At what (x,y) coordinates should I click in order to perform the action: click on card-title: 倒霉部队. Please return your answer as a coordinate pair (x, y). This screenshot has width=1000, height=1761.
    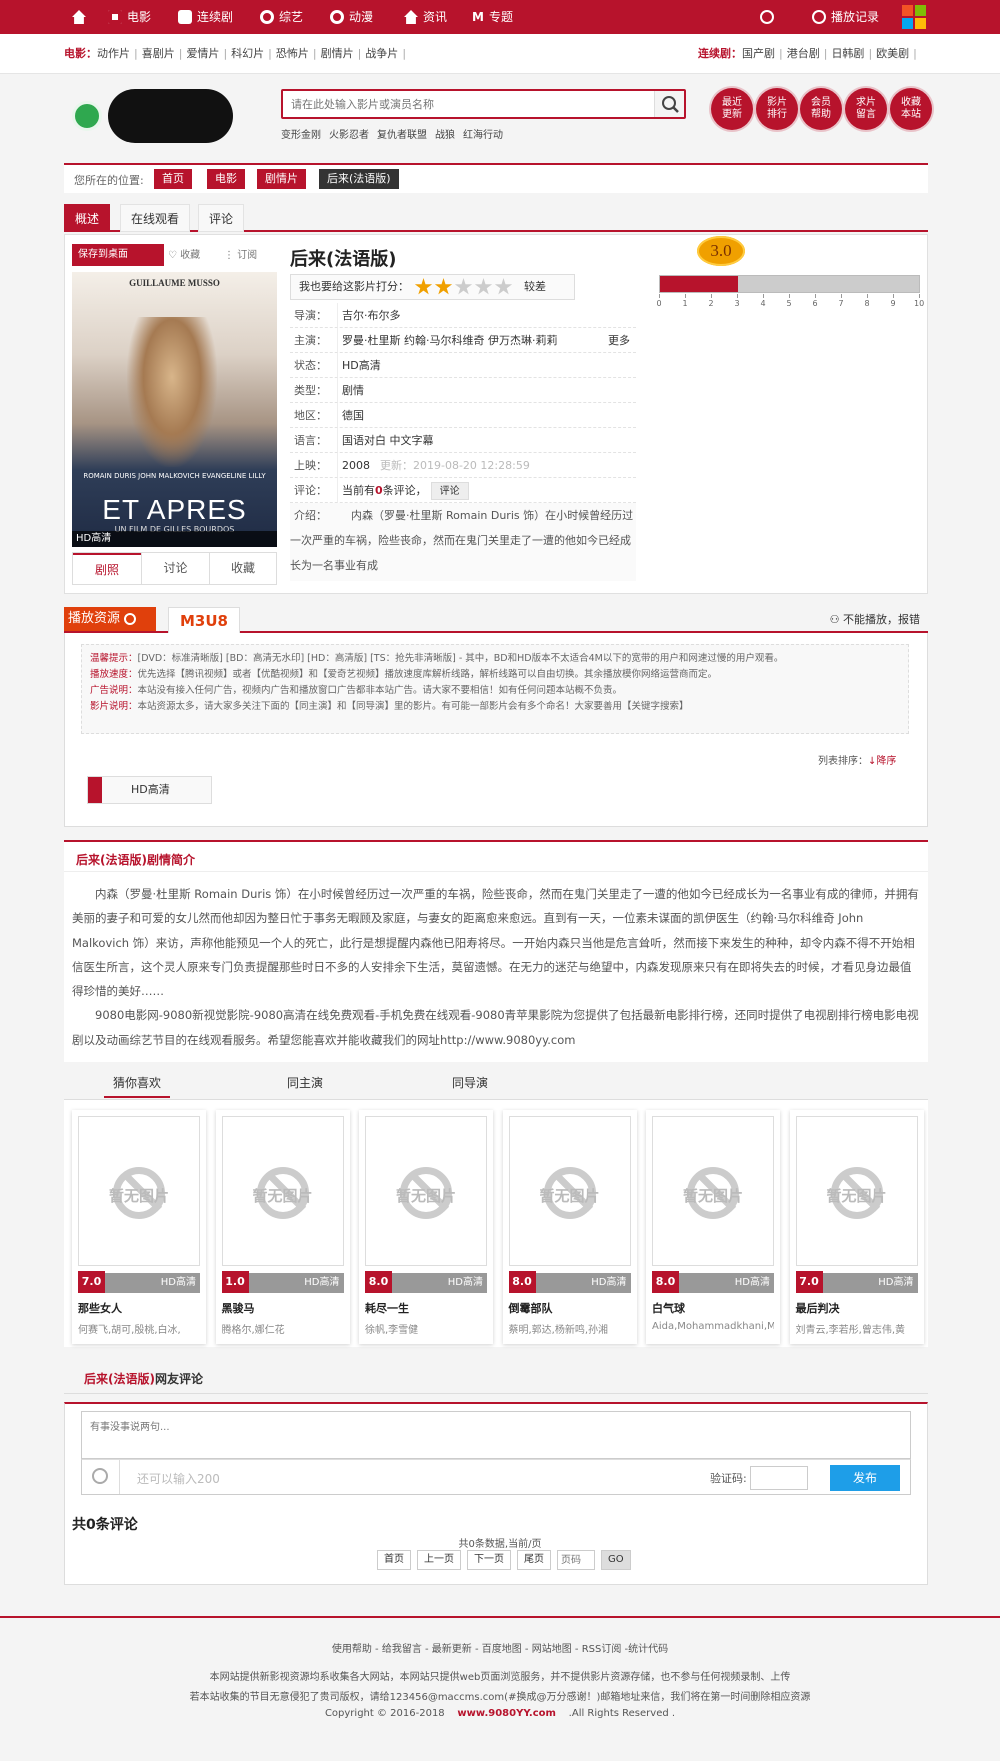
    Looking at the image, I should click on (531, 1308).